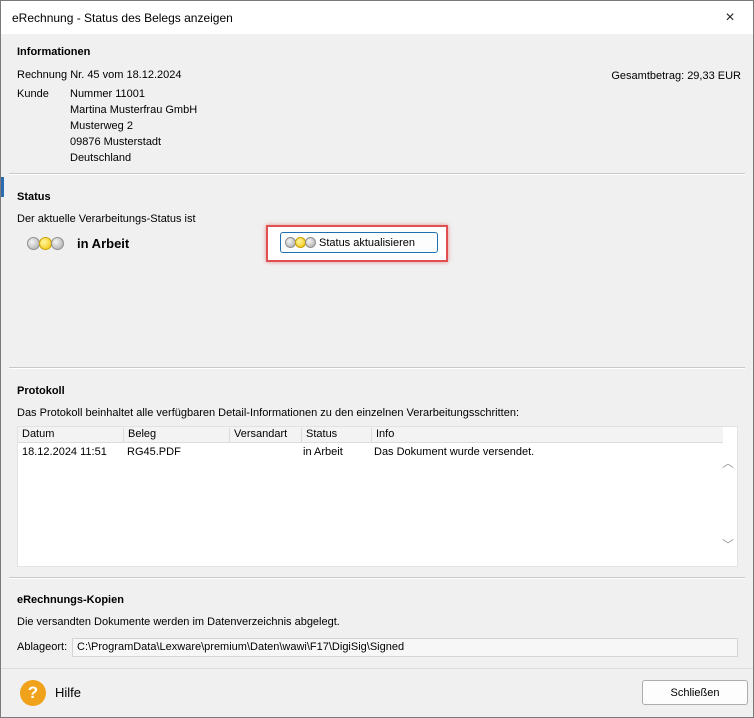 The image size is (754, 718). I want to click on customer-label: Kunde, so click(33, 94).